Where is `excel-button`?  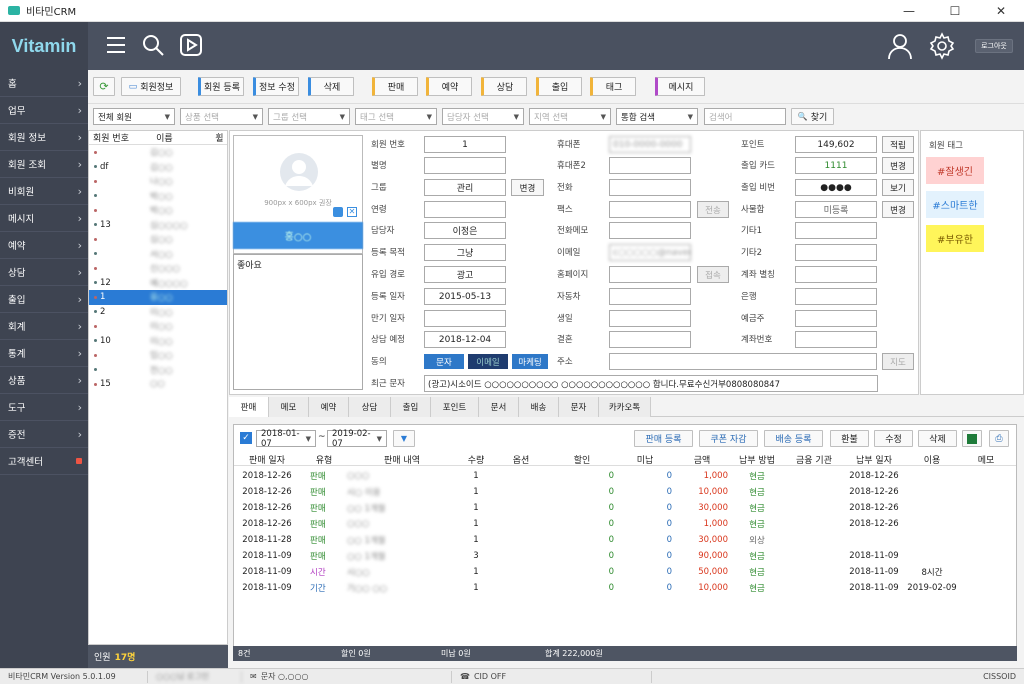 excel-button is located at coordinates (972, 438).